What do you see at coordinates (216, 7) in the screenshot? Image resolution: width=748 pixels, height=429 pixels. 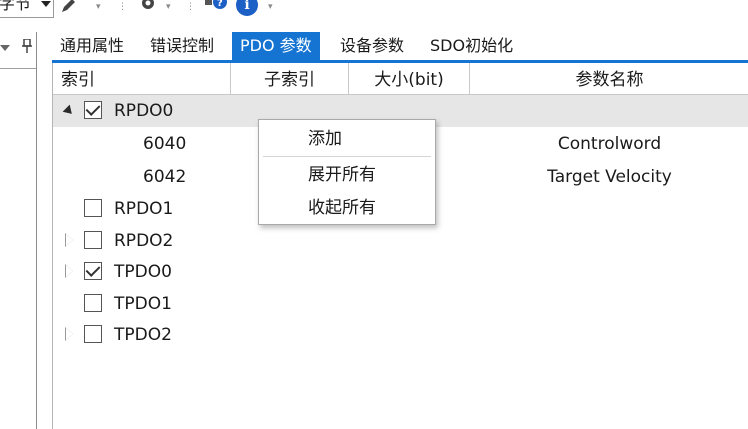 I see `help-icon: ?` at bounding box center [216, 7].